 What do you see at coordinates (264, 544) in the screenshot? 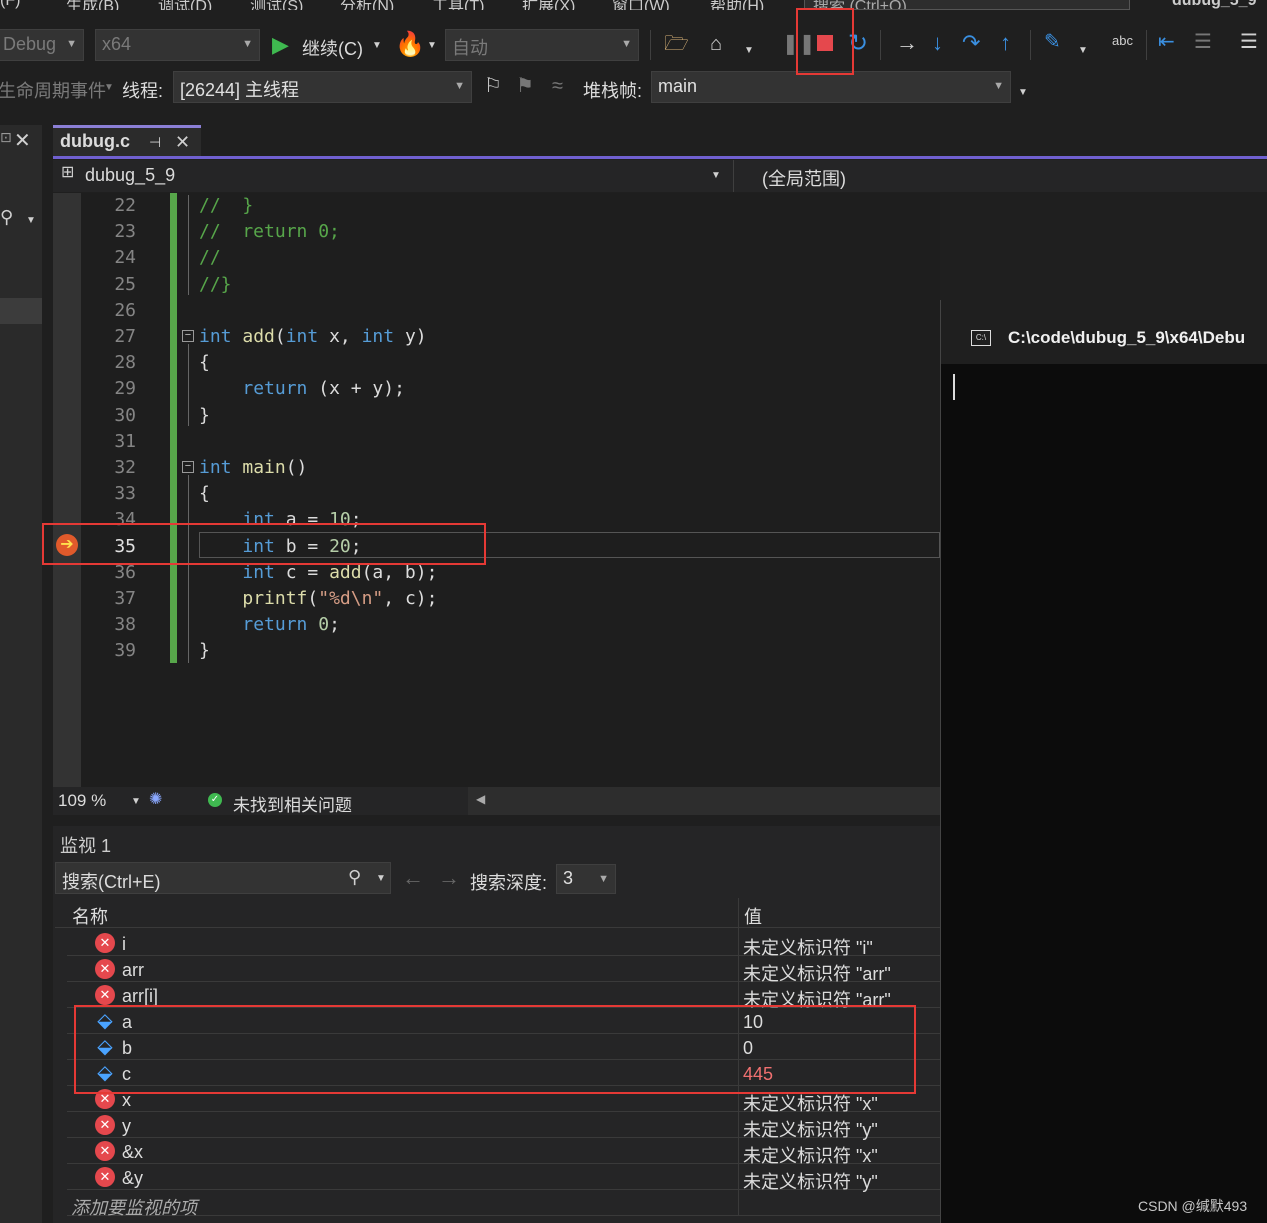
I see `highlight-current-line` at bounding box center [264, 544].